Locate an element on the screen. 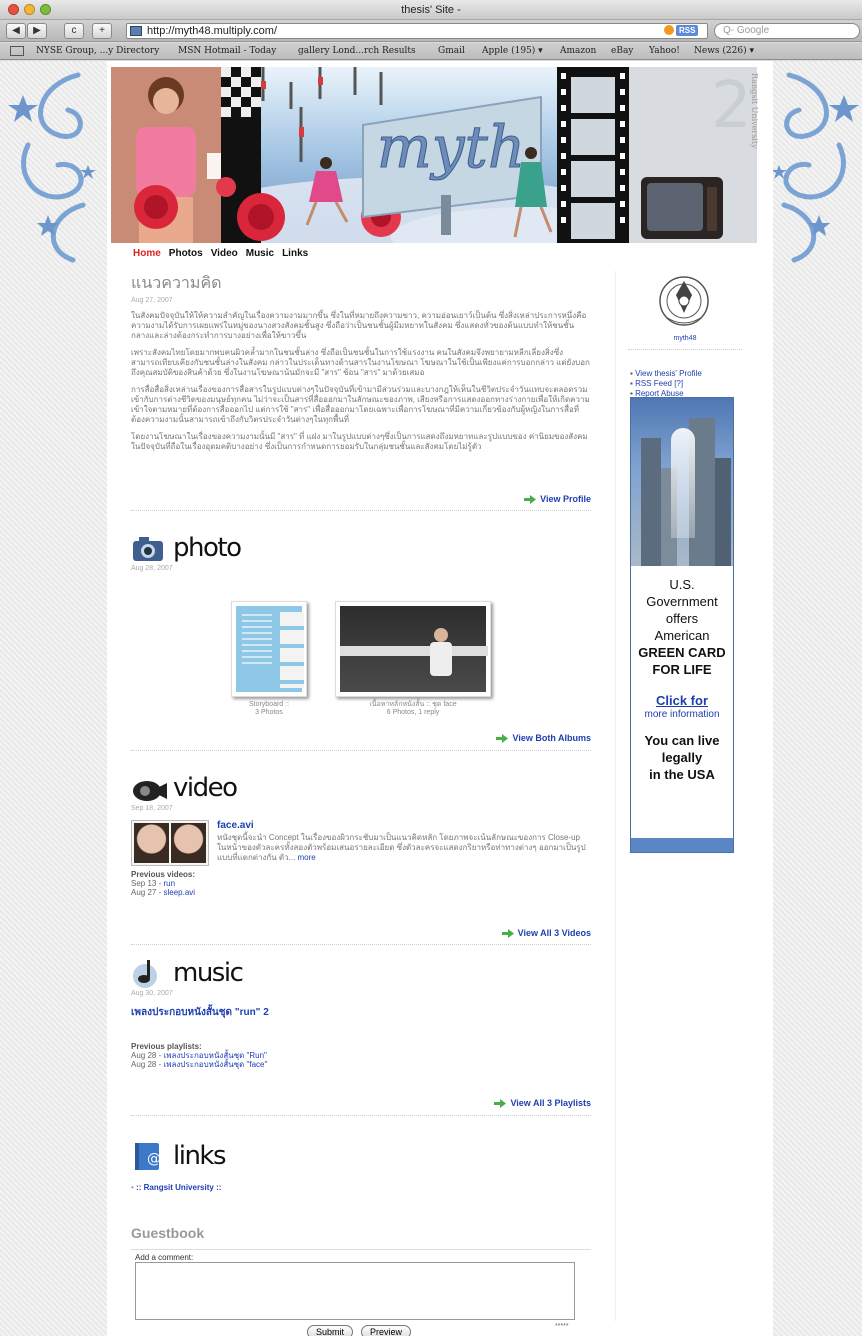 Image resolution: width=862 pixels, height=1336 pixels. ad-line: FOR LIFE is located at coordinates (682, 669).